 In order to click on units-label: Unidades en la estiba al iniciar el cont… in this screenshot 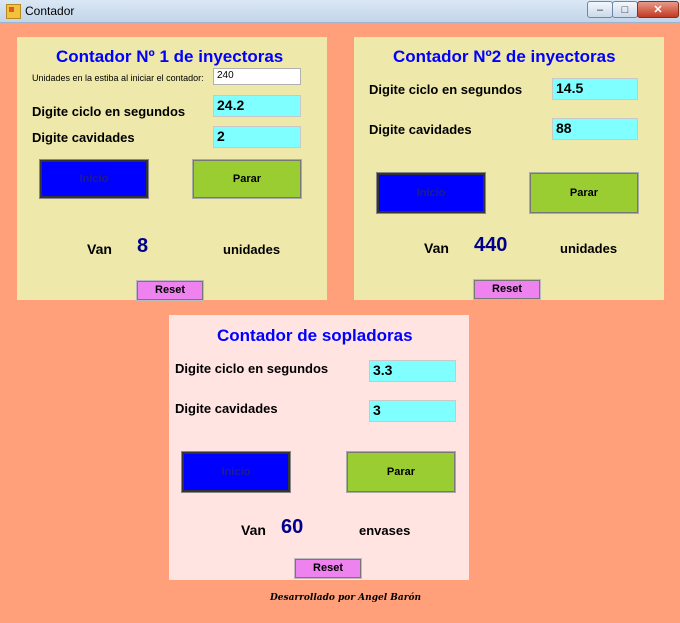, I will do `click(118, 78)`.